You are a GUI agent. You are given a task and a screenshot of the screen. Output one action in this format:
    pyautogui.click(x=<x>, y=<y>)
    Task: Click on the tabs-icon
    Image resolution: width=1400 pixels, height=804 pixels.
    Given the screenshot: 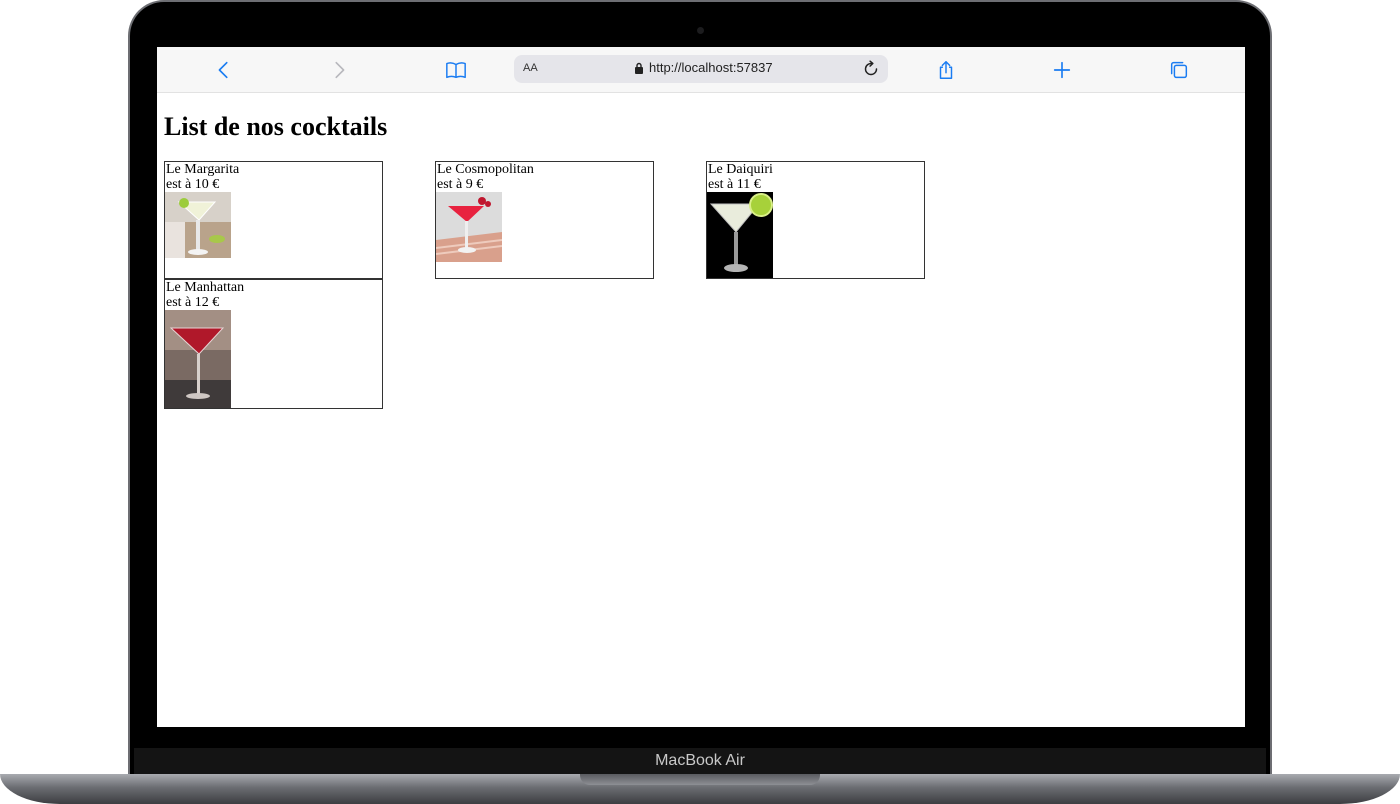 What is the action you would take?
    pyautogui.click(x=1179, y=70)
    